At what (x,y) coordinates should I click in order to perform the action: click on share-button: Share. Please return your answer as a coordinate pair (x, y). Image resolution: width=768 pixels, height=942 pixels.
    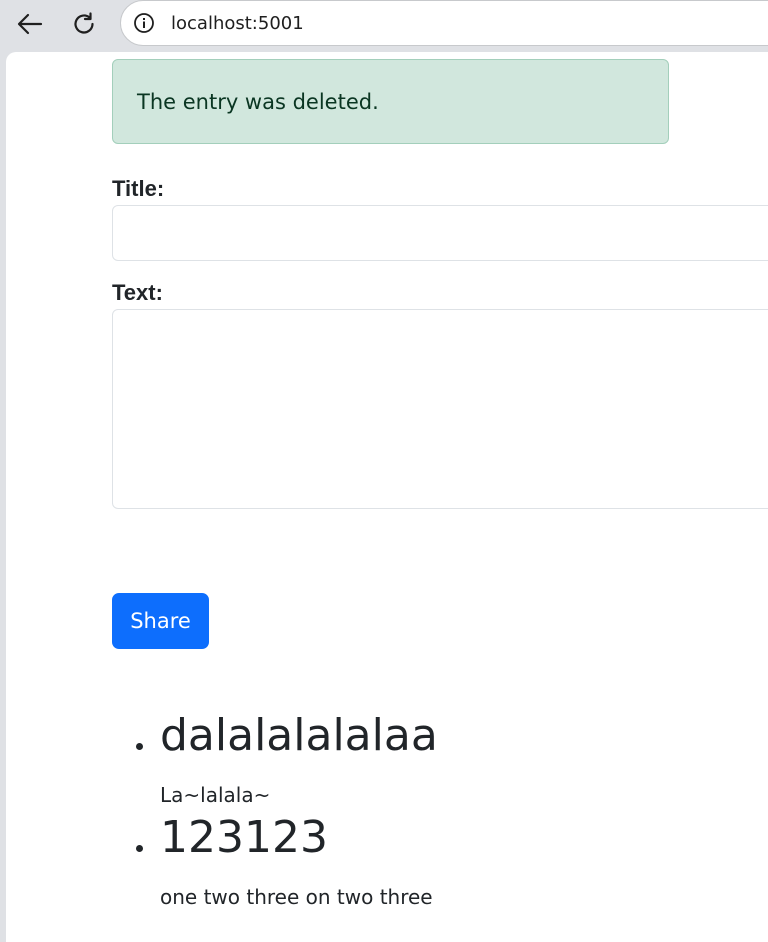
    Looking at the image, I should click on (160, 621).